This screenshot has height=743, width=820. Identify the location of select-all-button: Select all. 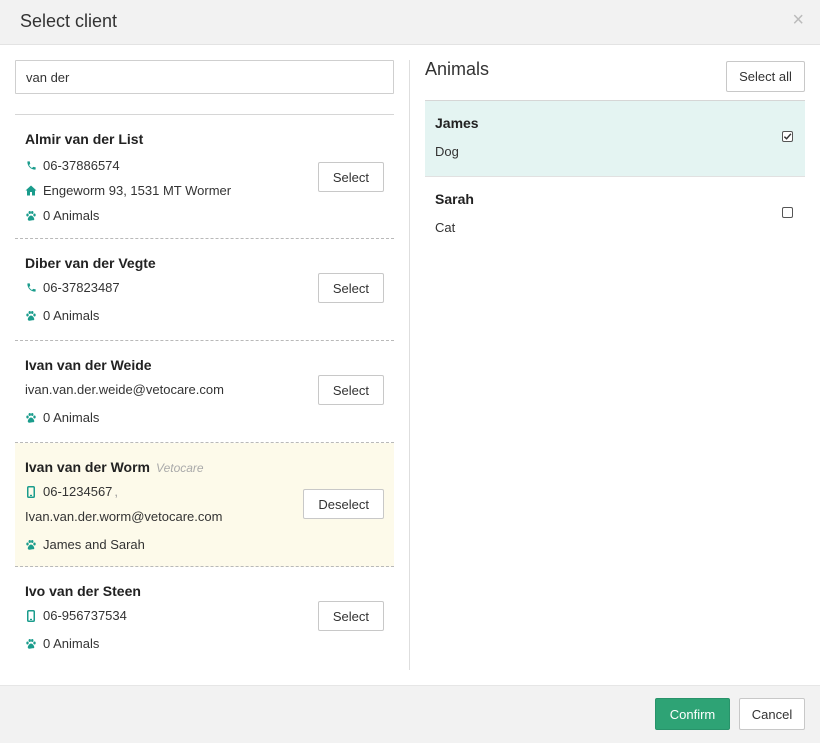
(765, 76).